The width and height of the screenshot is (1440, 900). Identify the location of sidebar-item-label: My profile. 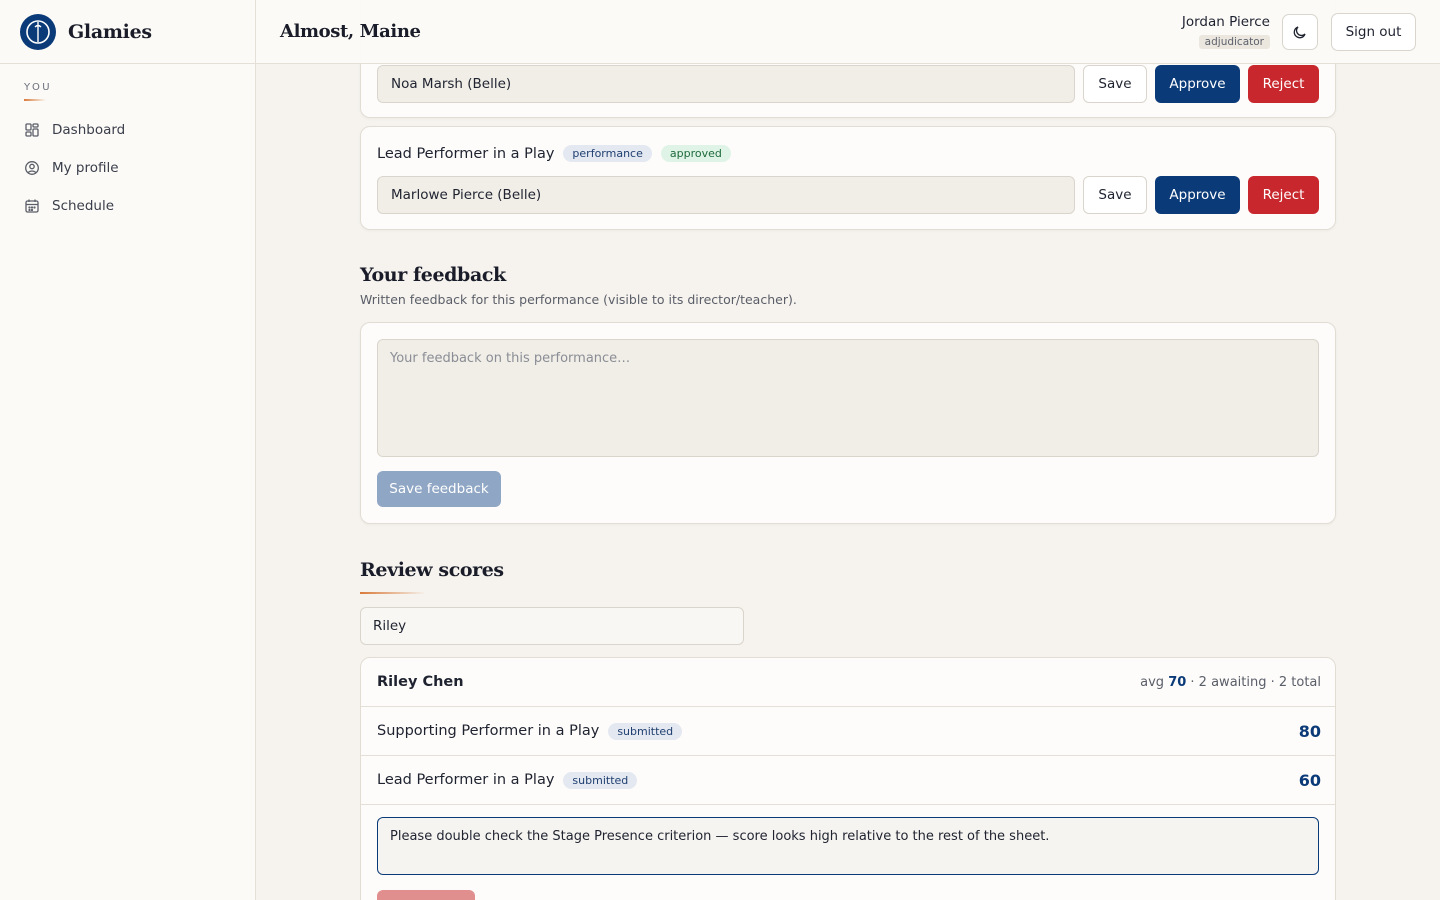
(85, 168).